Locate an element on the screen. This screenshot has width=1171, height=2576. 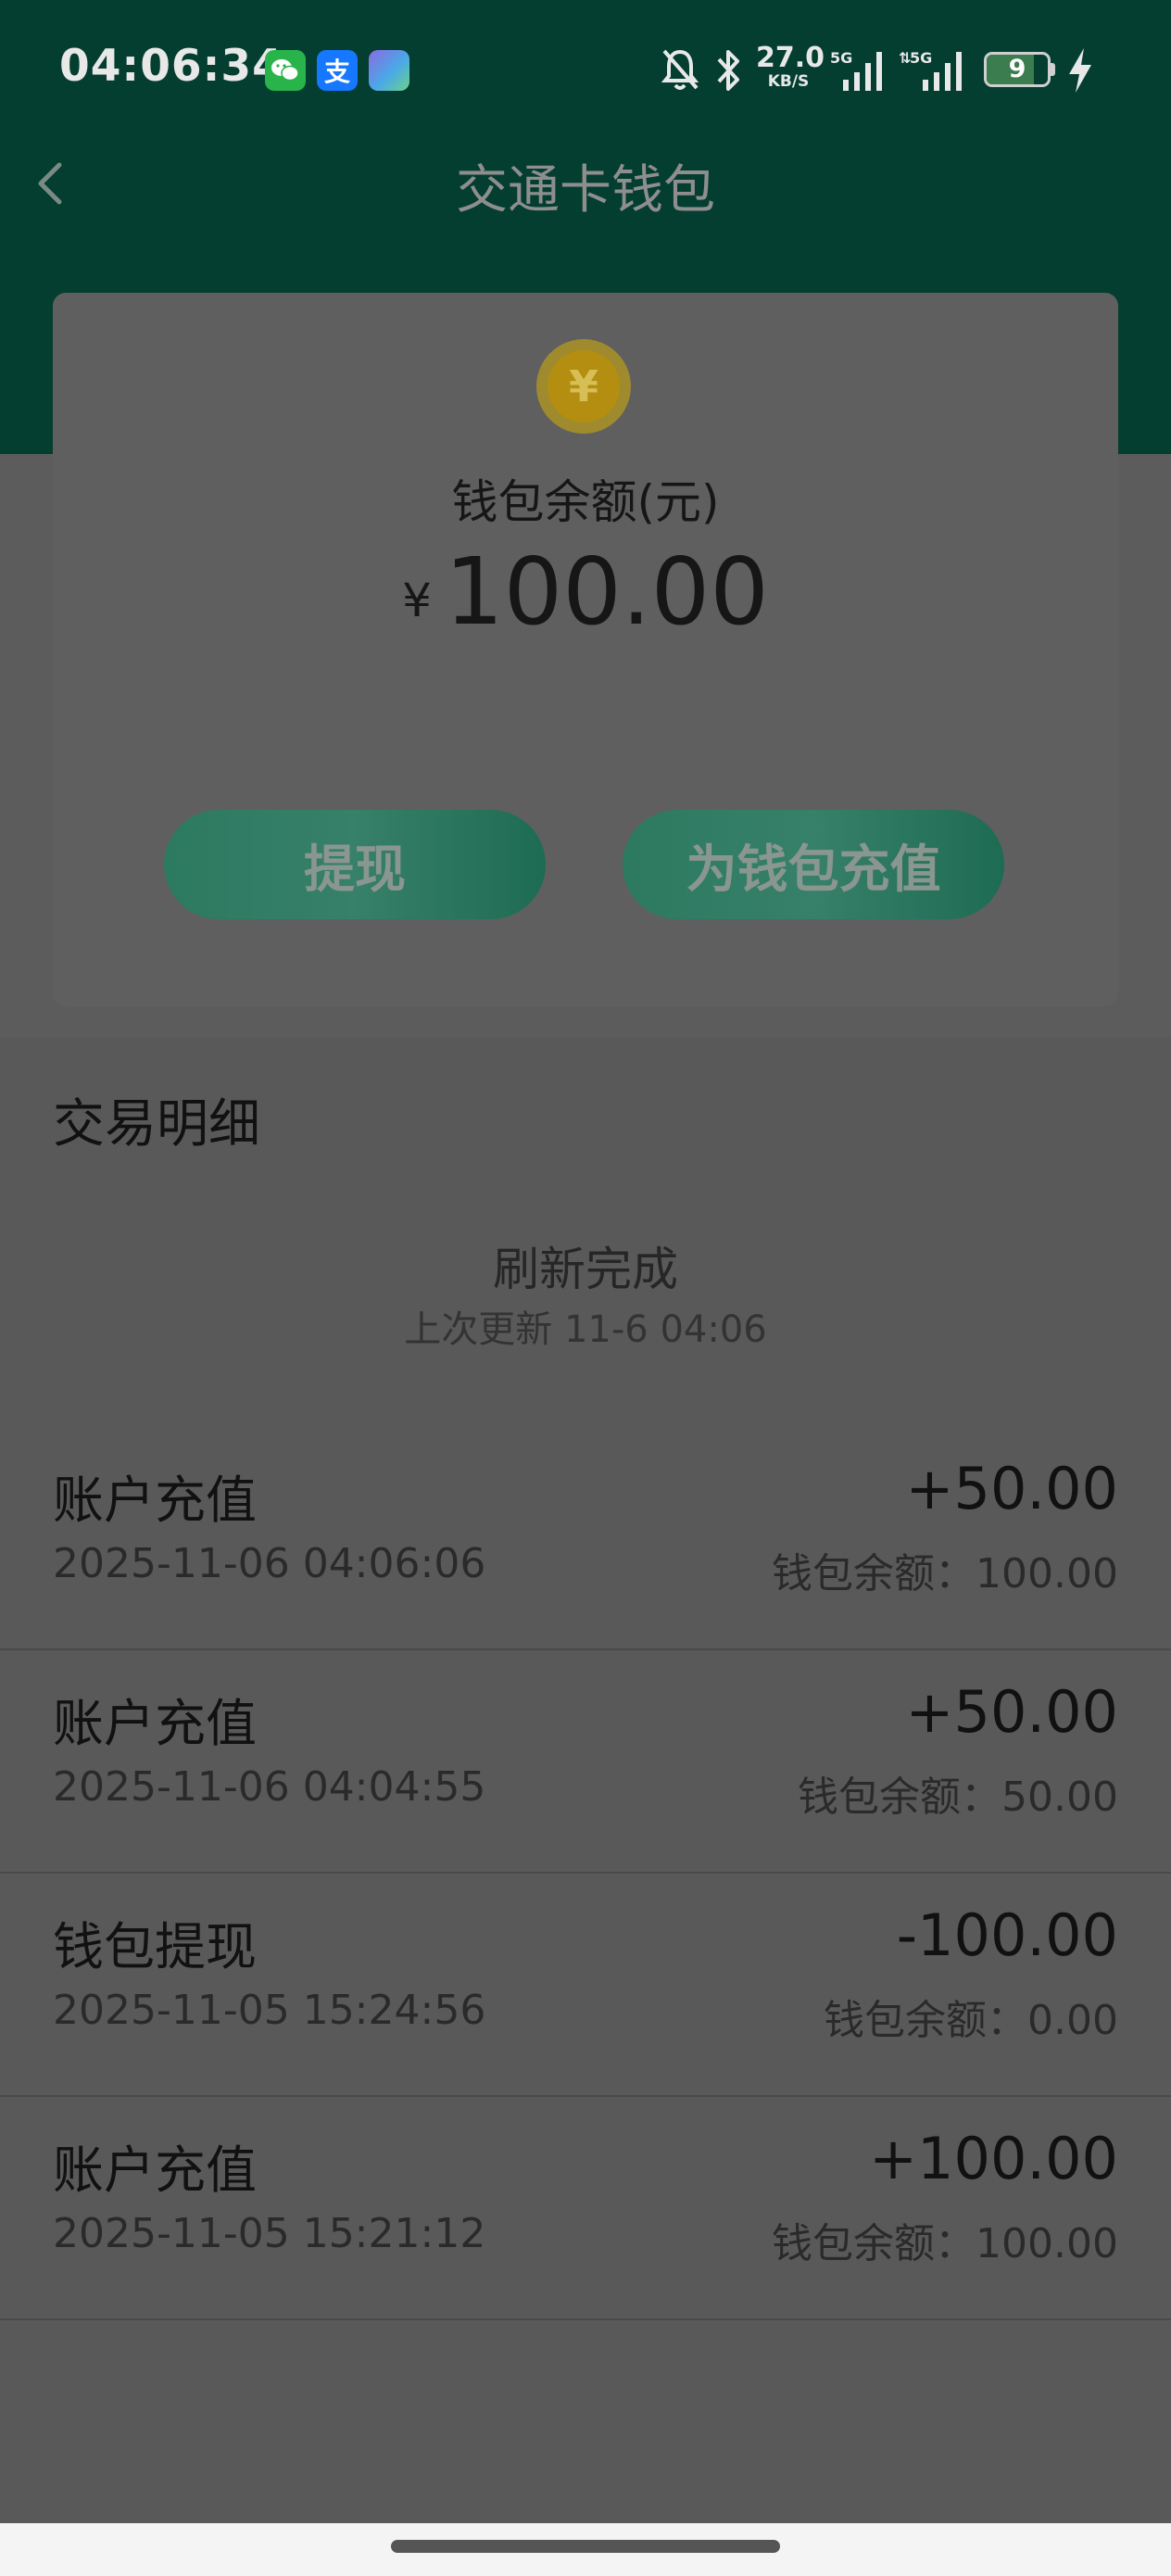
battery-cap is located at coordinates (1053, 69).